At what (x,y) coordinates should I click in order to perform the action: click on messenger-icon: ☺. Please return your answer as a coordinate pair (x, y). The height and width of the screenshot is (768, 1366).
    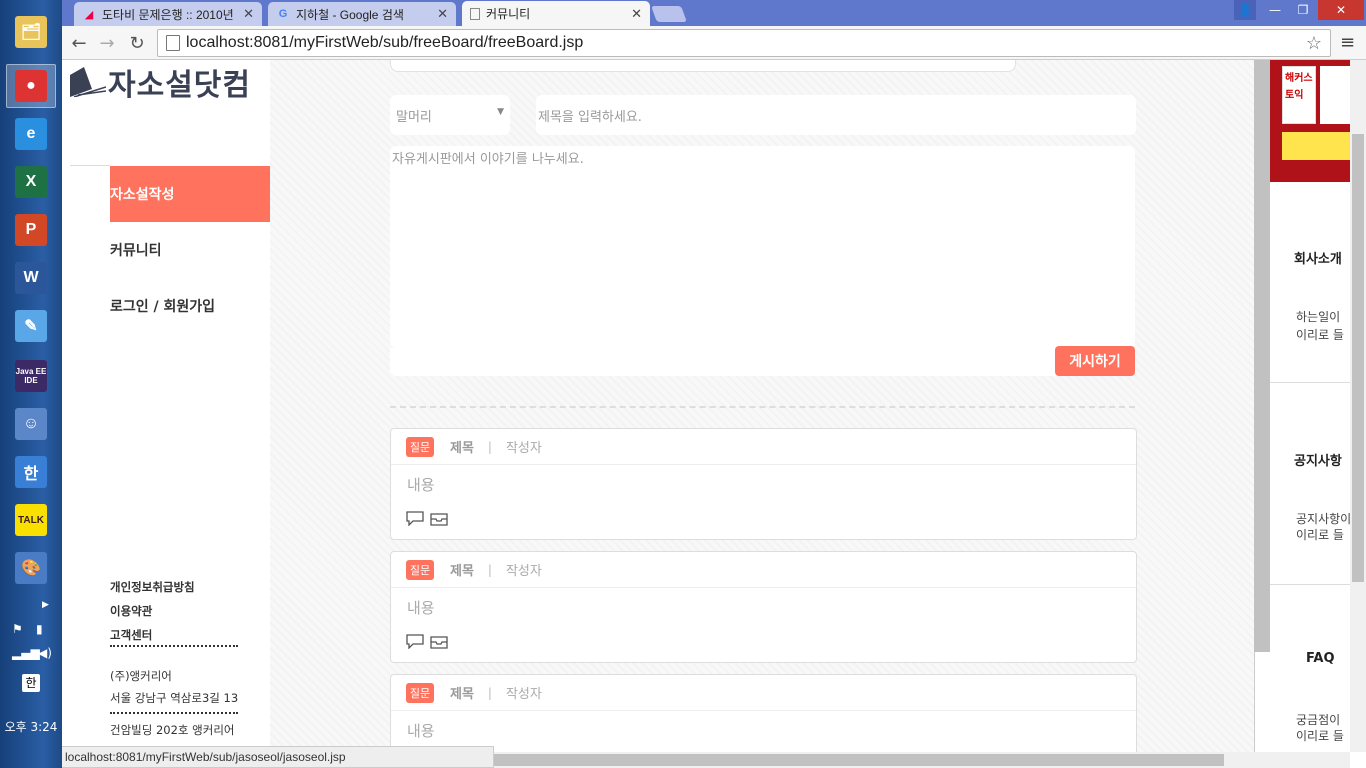
    Looking at the image, I should click on (31, 424).